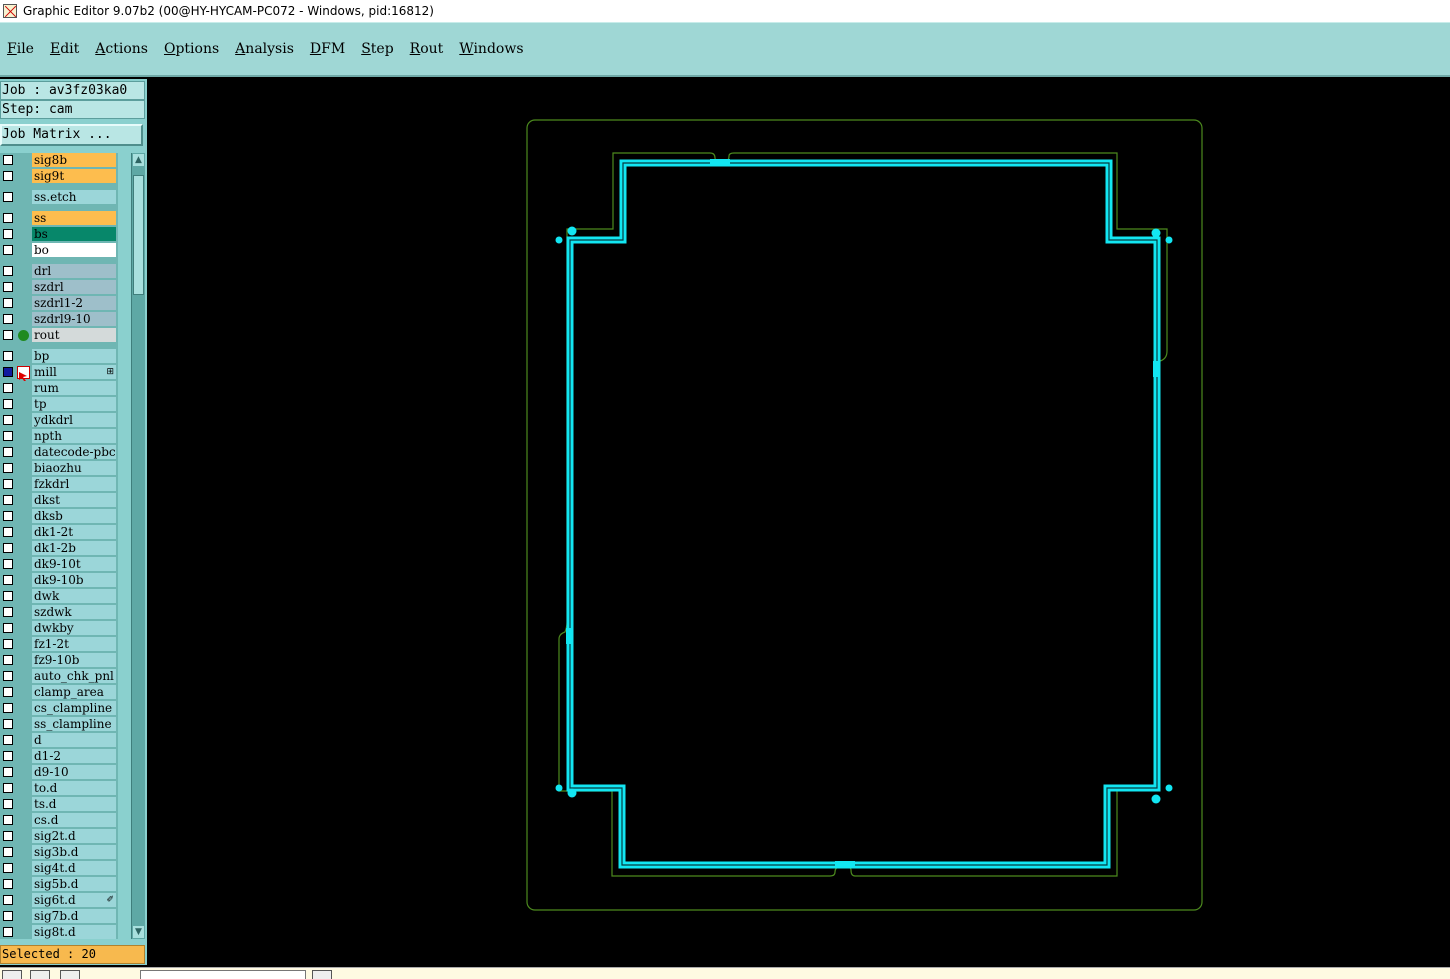 The height and width of the screenshot is (979, 1450). I want to click on layer-name: bo, so click(74, 250).